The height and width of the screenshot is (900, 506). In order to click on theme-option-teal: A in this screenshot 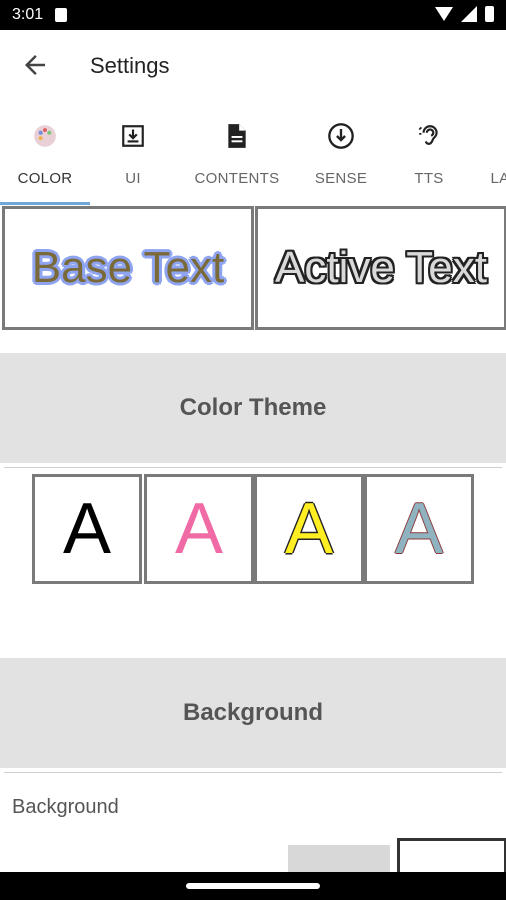, I will do `click(419, 529)`.